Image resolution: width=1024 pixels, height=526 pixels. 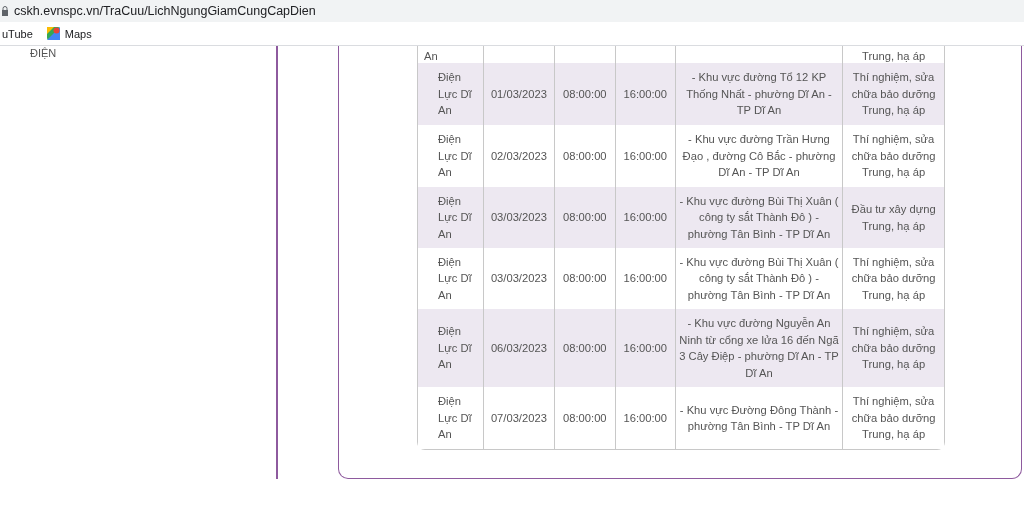 What do you see at coordinates (759, 94) in the screenshot?
I see `table-cell: - Khu vực đường Tổ 12 KP Thống Nhất - phường Dĩ An - TP Dĩ An` at bounding box center [759, 94].